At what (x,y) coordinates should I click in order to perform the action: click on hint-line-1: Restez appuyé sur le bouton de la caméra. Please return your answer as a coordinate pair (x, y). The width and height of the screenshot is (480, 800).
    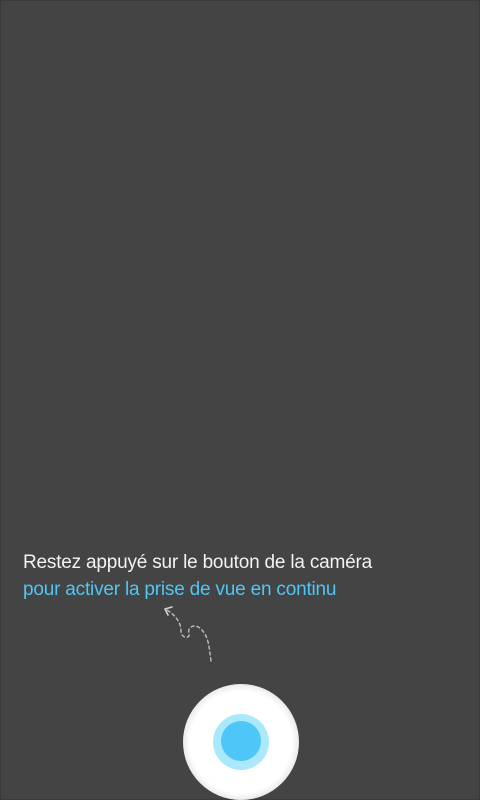
    Looking at the image, I should click on (197, 562).